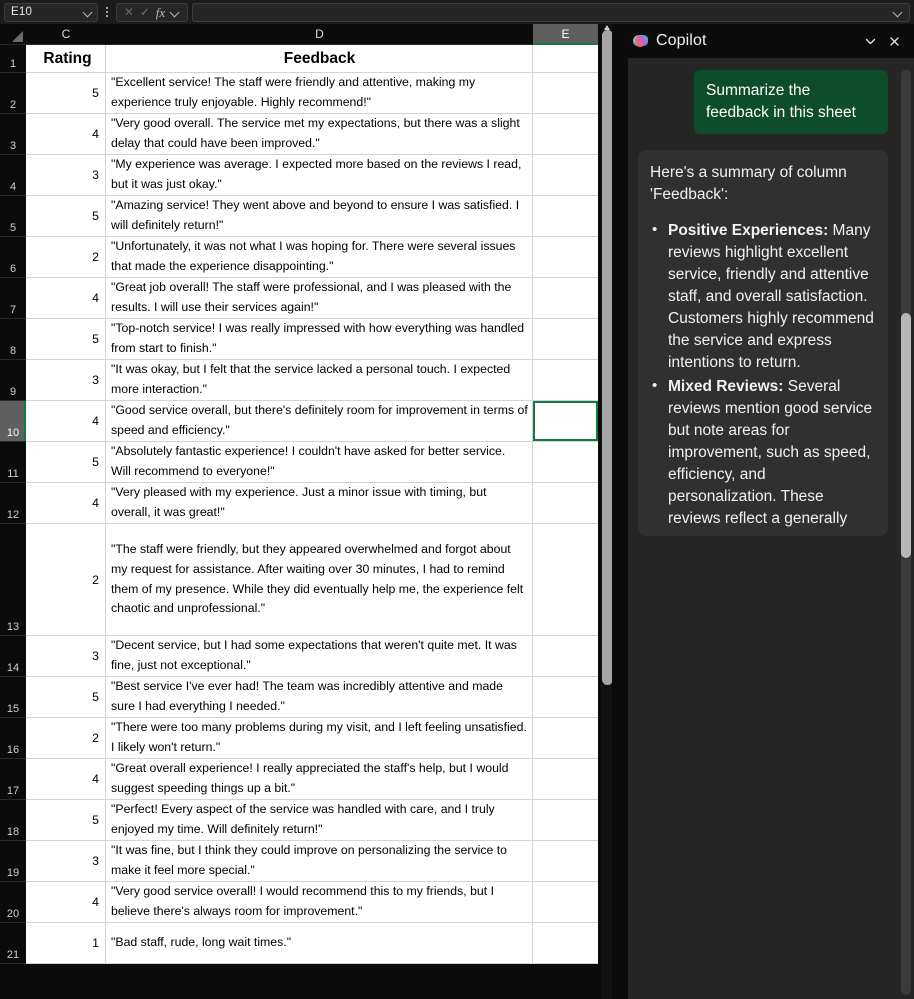 The height and width of the screenshot is (999, 914). Describe the element at coordinates (66, 656) in the screenshot. I see `cell-c14: 3` at that location.